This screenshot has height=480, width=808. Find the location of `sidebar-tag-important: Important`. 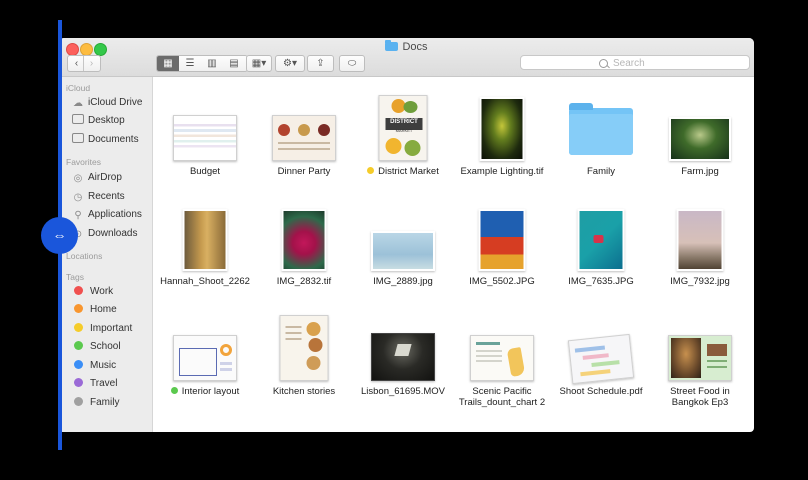

sidebar-tag-important: Important is located at coordinates (102, 329).